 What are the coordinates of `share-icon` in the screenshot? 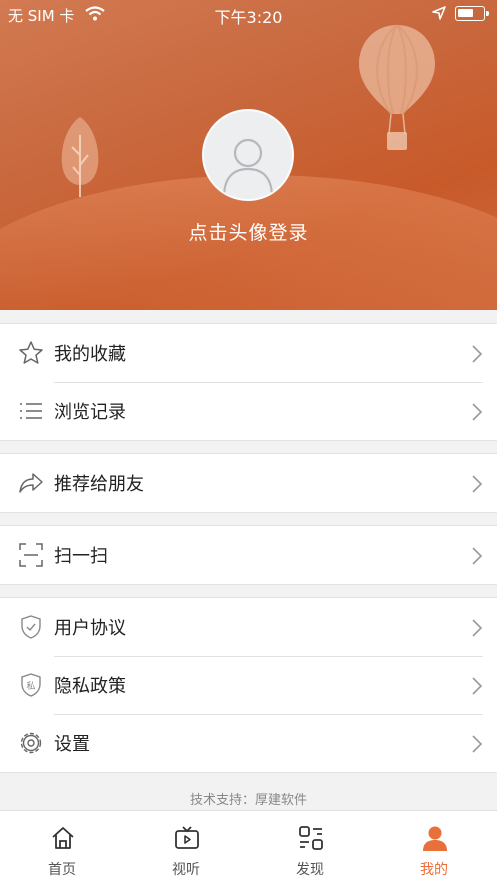 It's located at (31, 483).